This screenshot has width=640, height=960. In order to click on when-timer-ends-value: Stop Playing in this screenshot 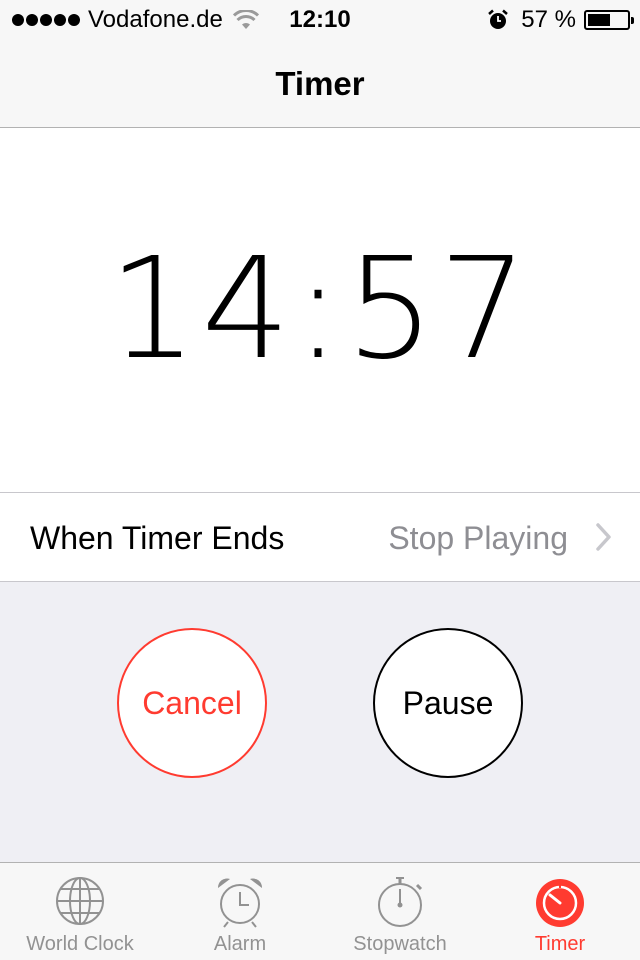, I will do `click(478, 538)`.